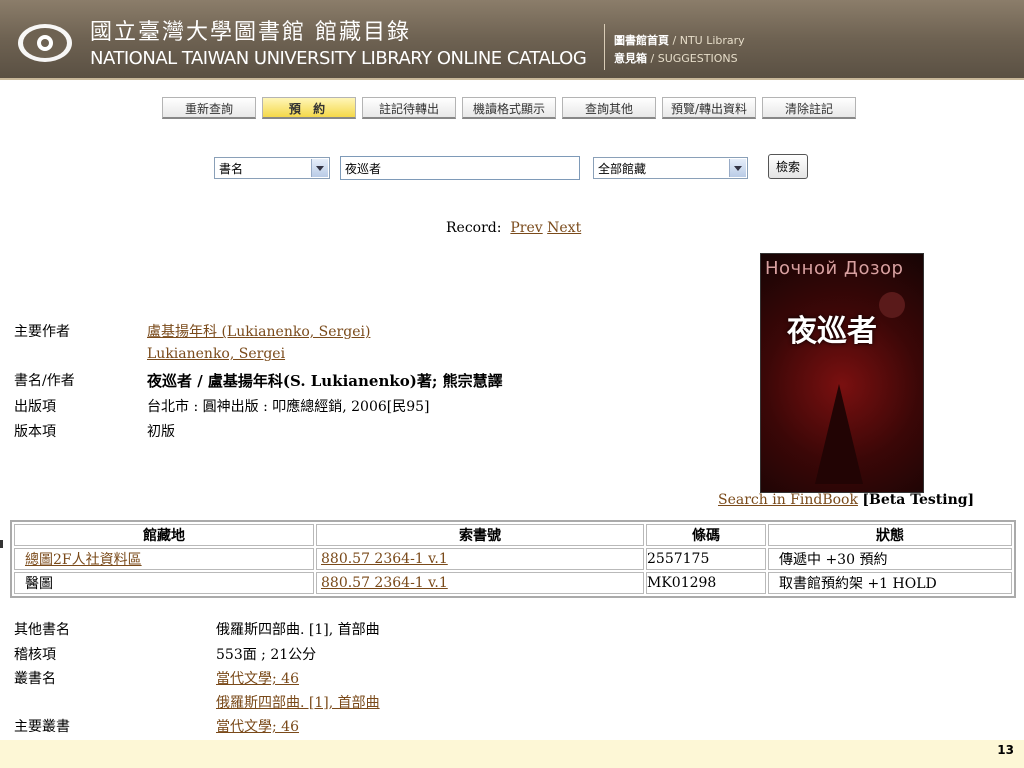 This screenshot has height=768, width=1024. I want to click on holdings-header-row: 館藏地 索書號 條碼 狀態, so click(513, 535).